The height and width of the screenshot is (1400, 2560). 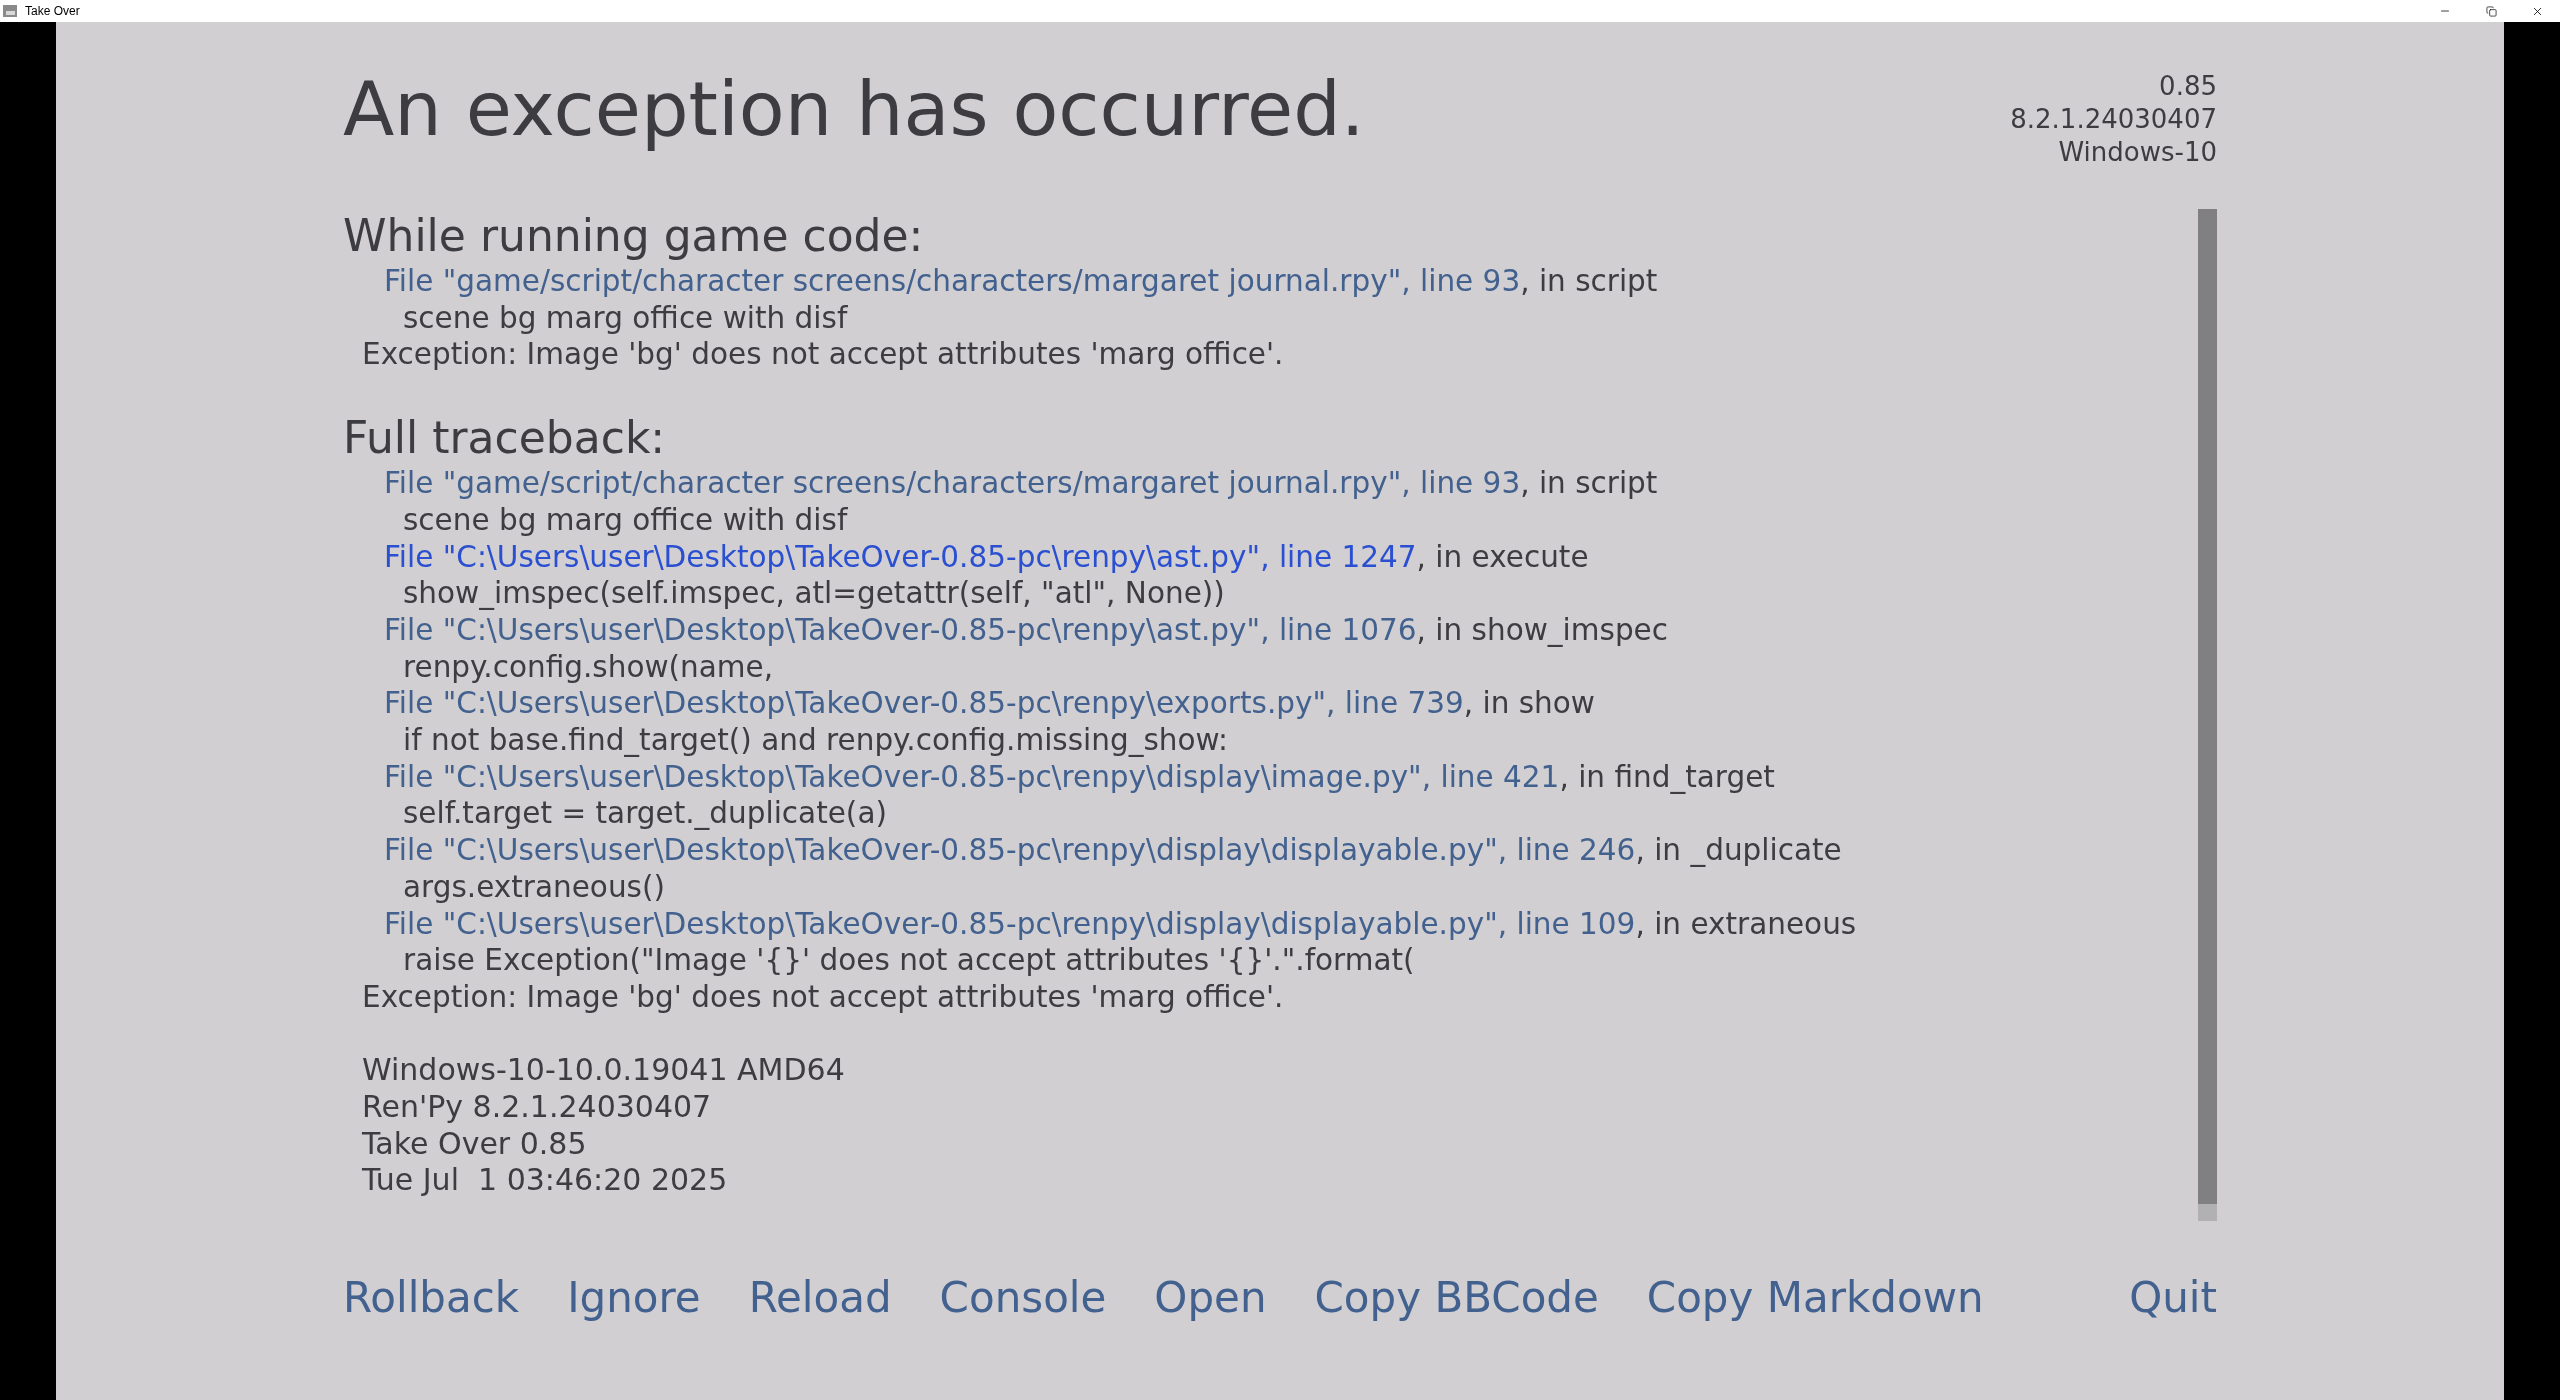 I want to click on action-button: Rollback, so click(x=431, y=1298).